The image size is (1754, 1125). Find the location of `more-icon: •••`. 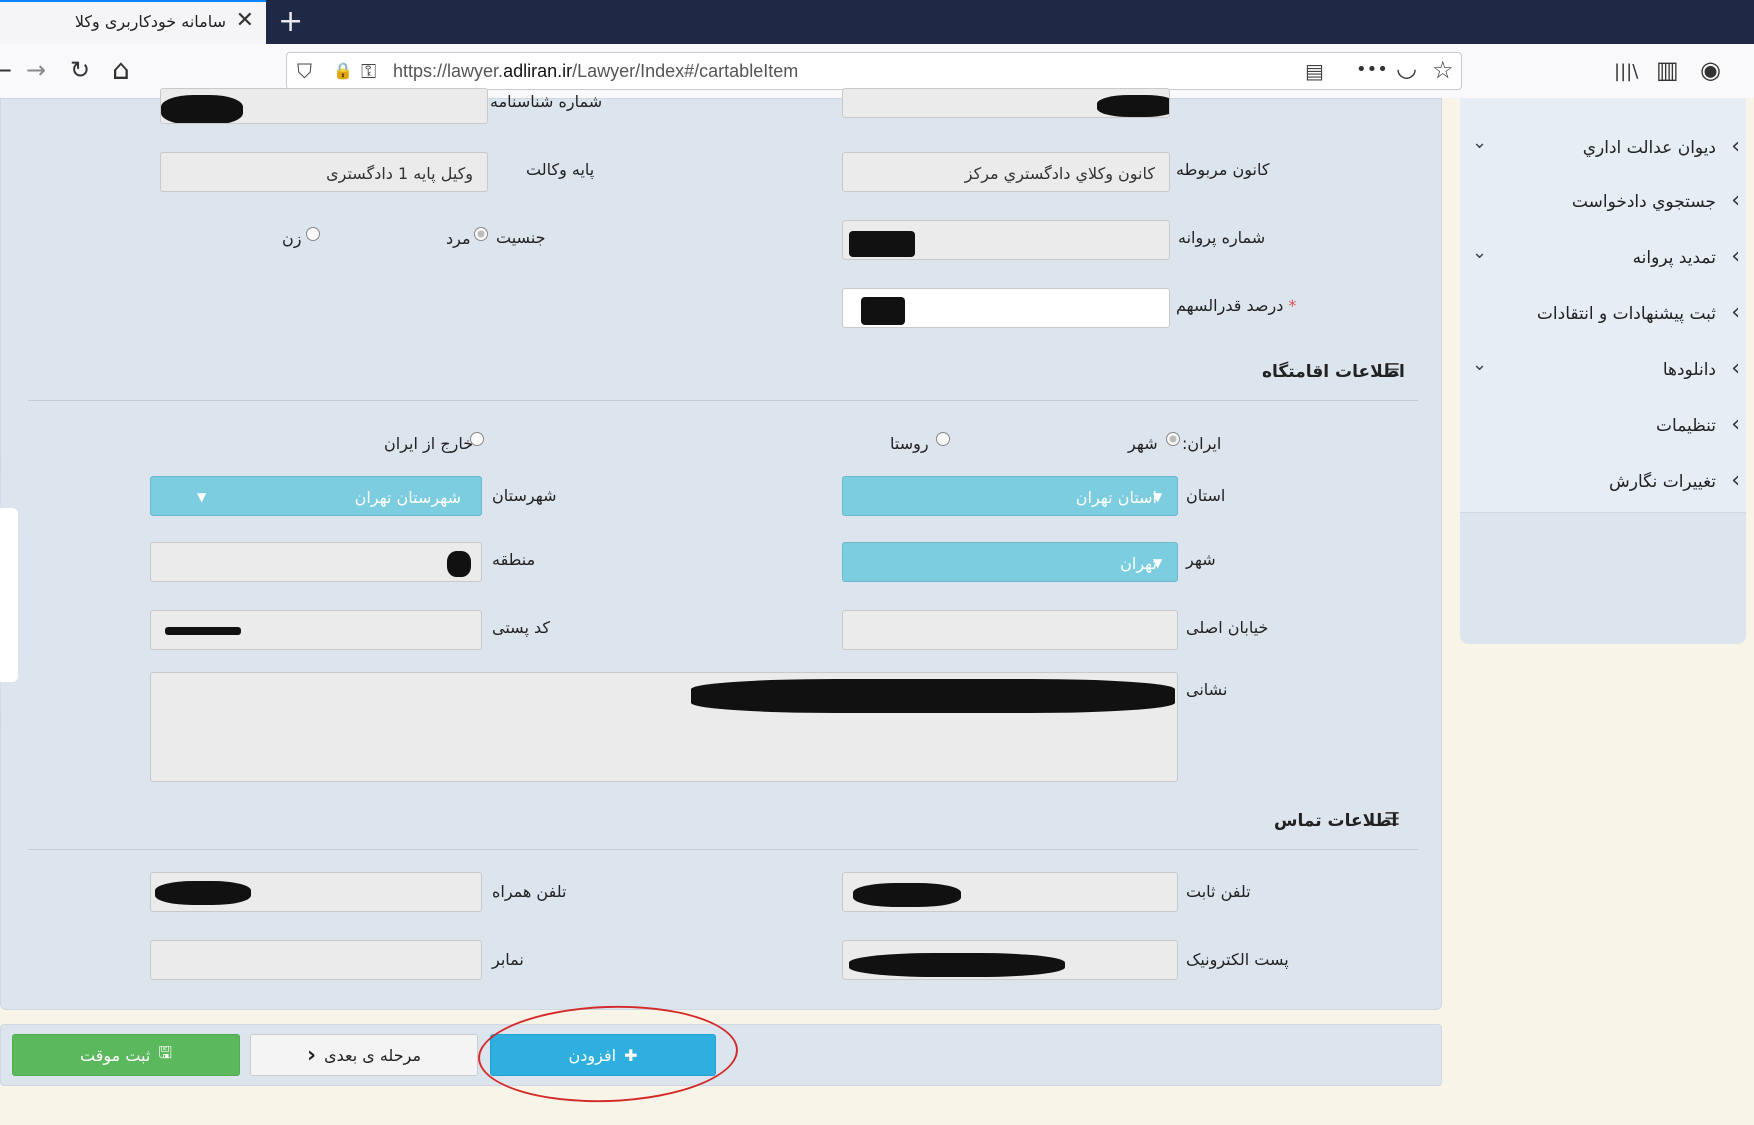

more-icon: ••• is located at coordinates (1372, 70).